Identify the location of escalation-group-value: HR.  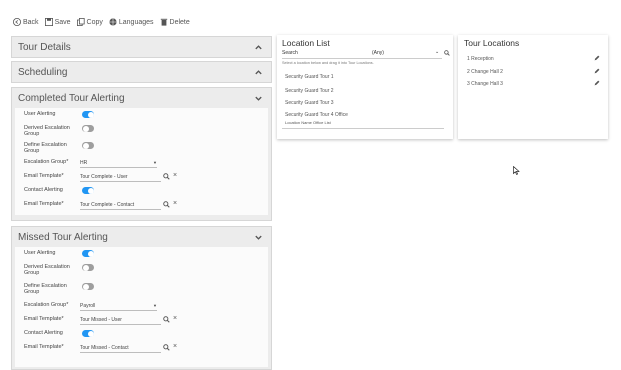
(84, 163).